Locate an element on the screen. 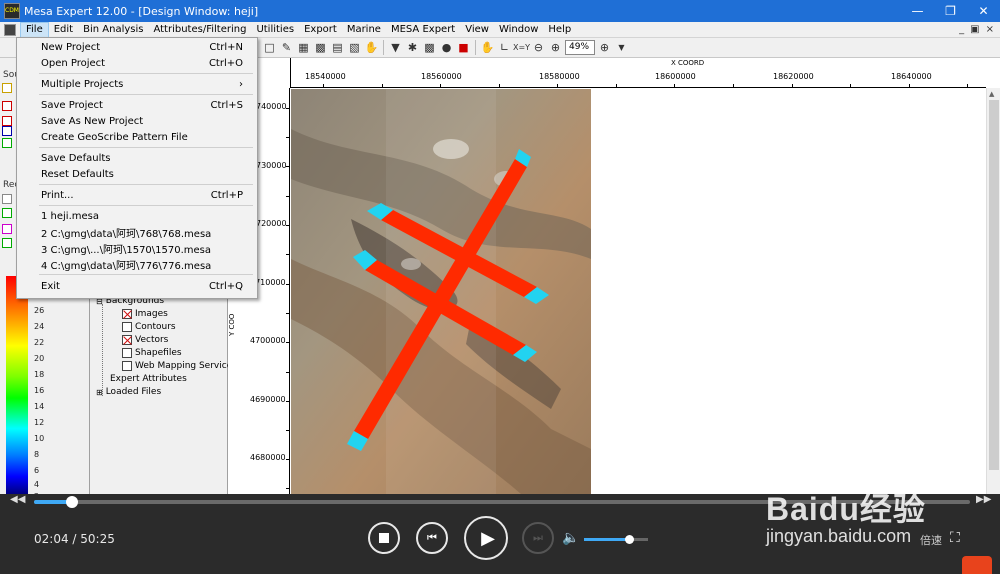 This screenshot has width=1000, height=574. grid-icon: ▦ is located at coordinates (303, 47).